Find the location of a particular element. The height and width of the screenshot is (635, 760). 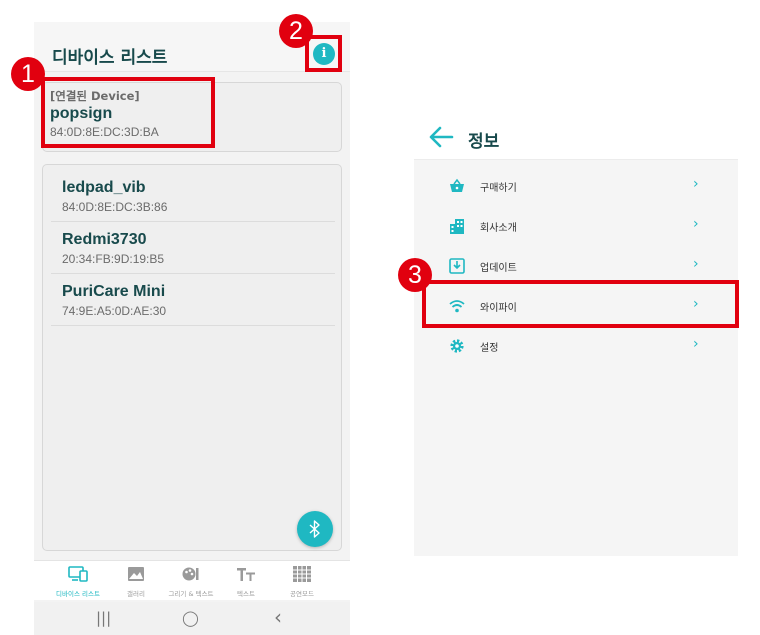

draw-text-icon is located at coordinates (190, 574).